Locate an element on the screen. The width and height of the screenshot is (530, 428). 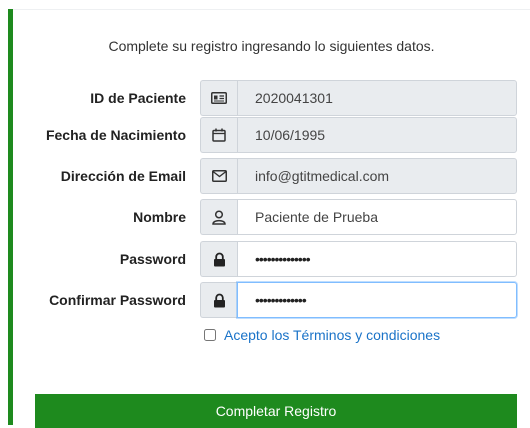
password-row: Password is located at coordinates (265, 259).